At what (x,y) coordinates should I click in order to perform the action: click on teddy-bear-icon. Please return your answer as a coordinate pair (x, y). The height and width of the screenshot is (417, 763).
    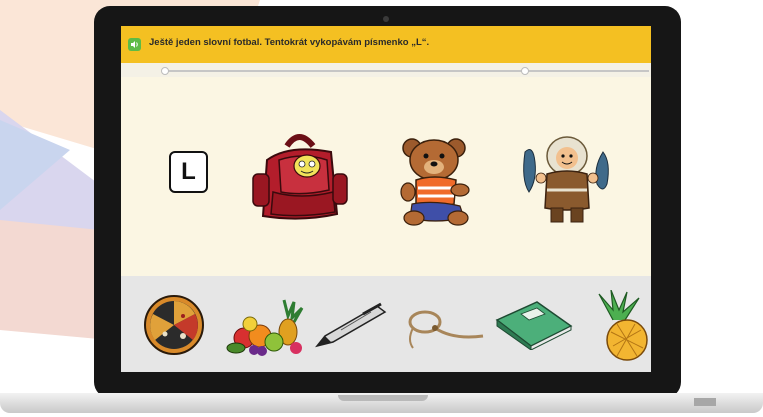
    Looking at the image, I should click on (439, 180).